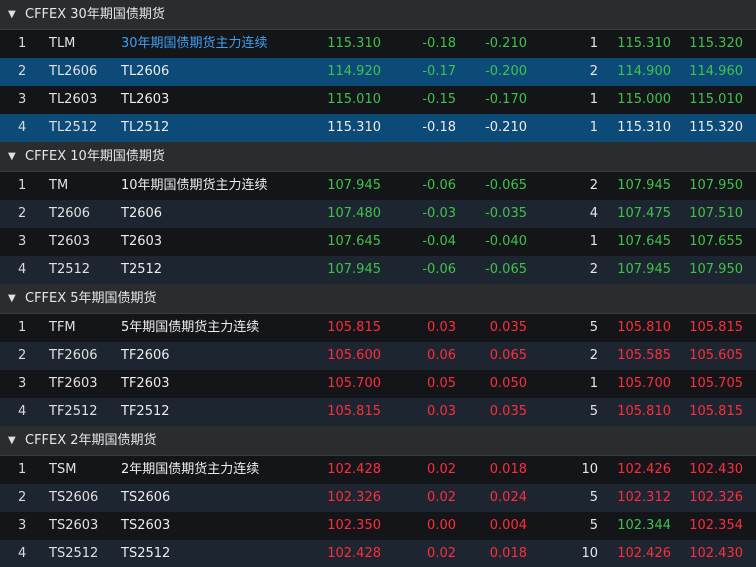 This screenshot has height=567, width=756. I want to click on last-price: 107.945, so click(354, 185).